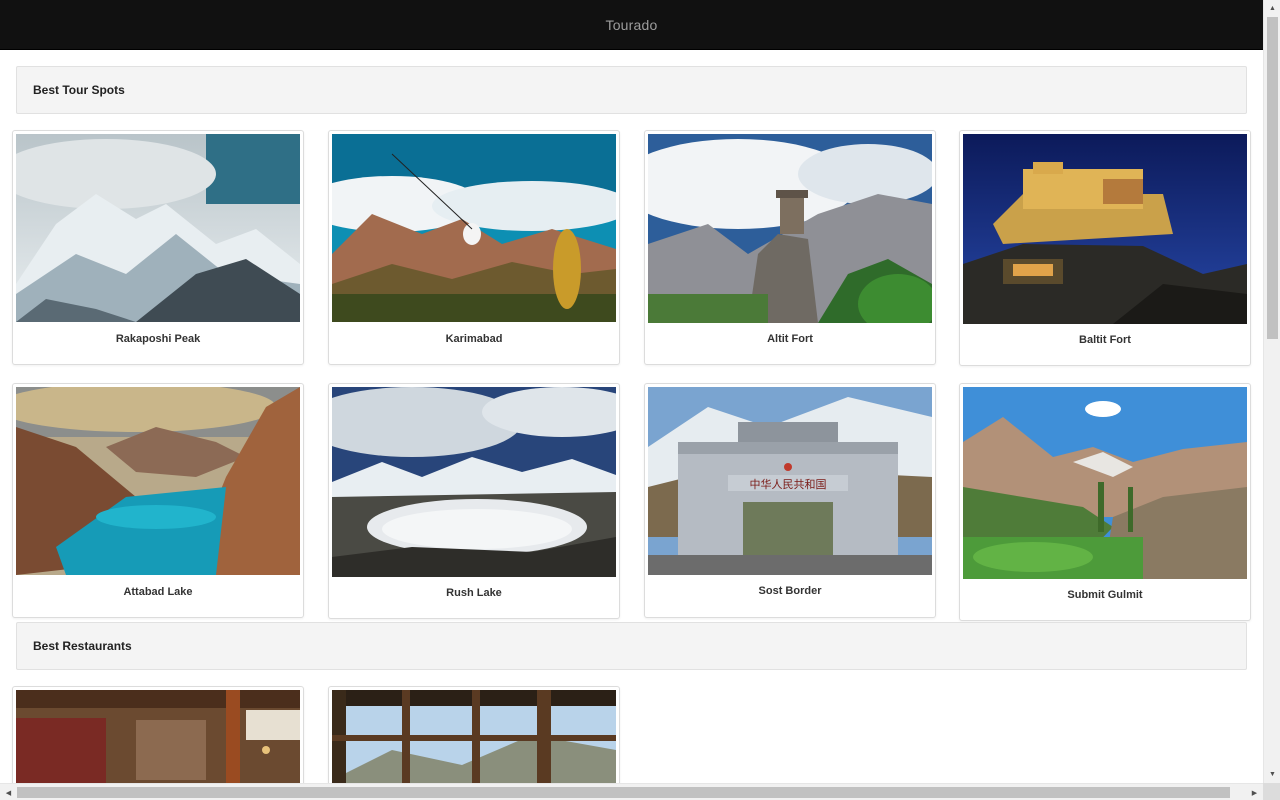 Image resolution: width=1280 pixels, height=800 pixels. Describe the element at coordinates (1105, 483) in the screenshot. I see `submit-gulmit-photo` at that location.